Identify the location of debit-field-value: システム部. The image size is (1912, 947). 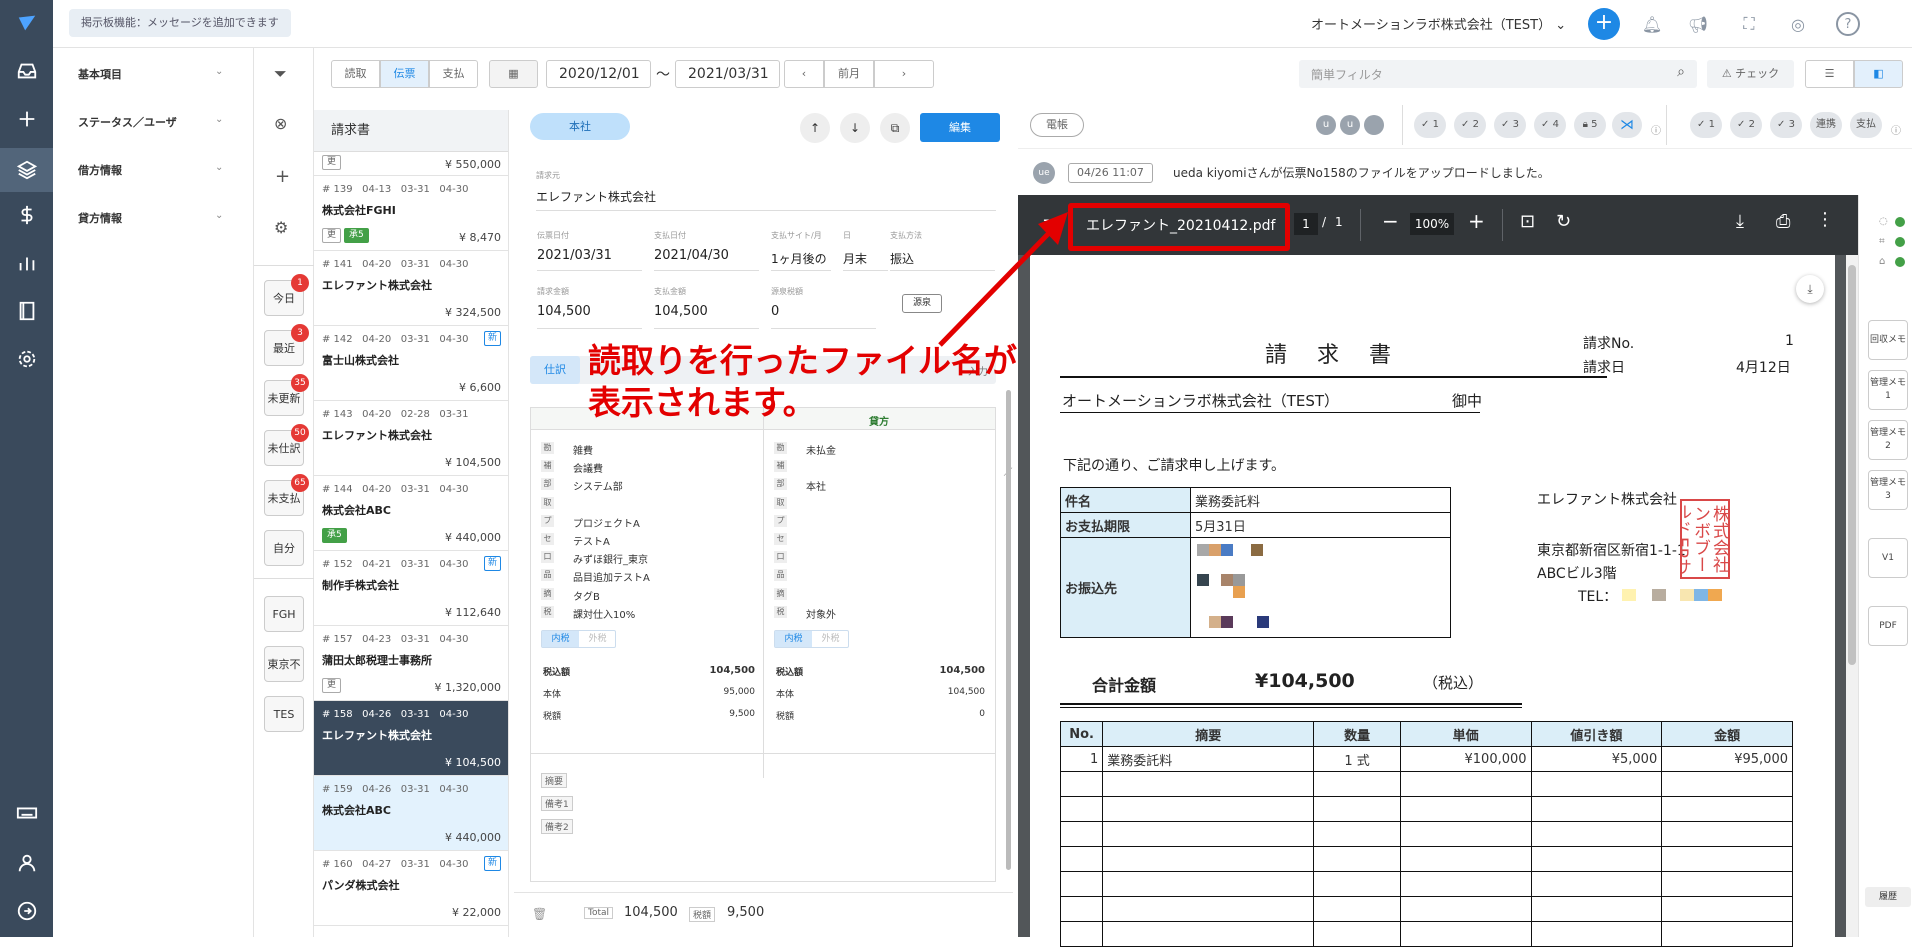
(598, 485).